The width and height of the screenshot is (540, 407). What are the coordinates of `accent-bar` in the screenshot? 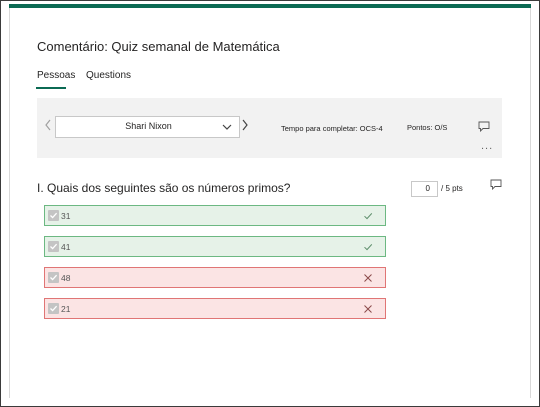 It's located at (270, 6).